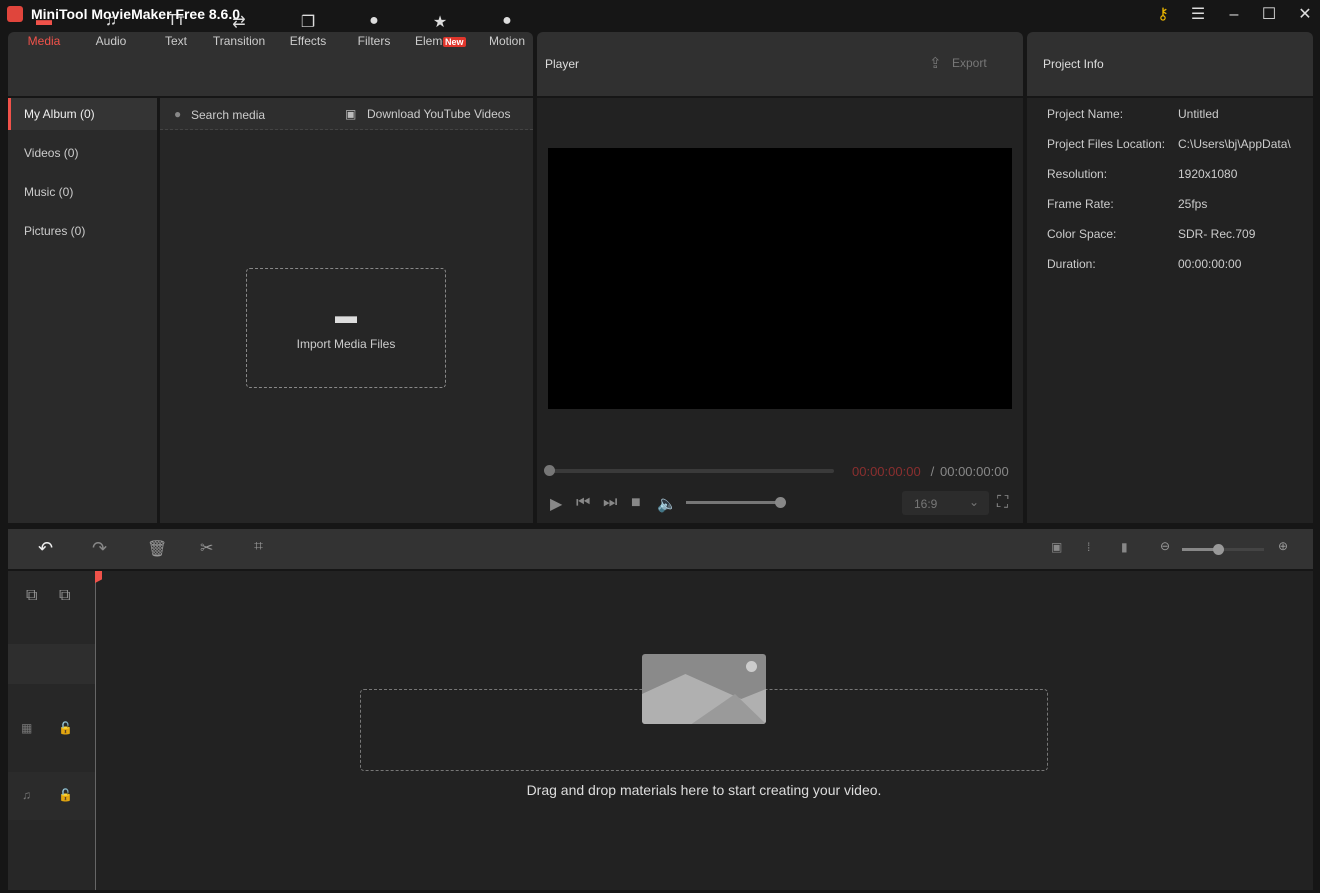 The image size is (1320, 893). Describe the element at coordinates (1133, 114) in the screenshot. I see `info-row-name: Project Name: Untitled` at that location.